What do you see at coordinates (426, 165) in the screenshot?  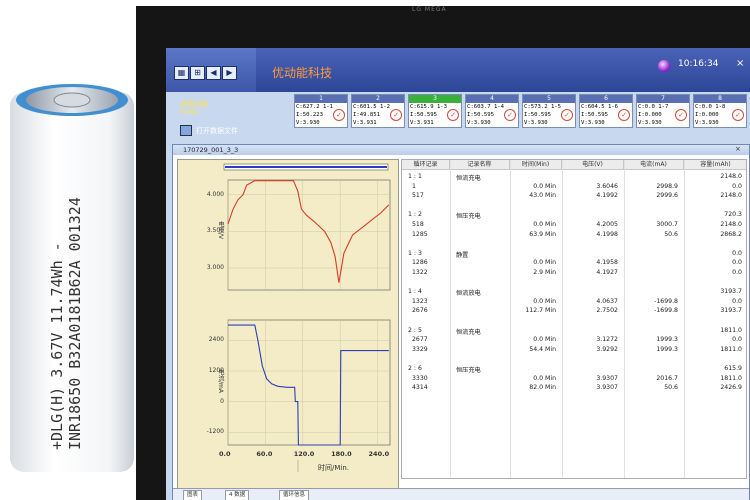 I see `column-header: 循环记录` at bounding box center [426, 165].